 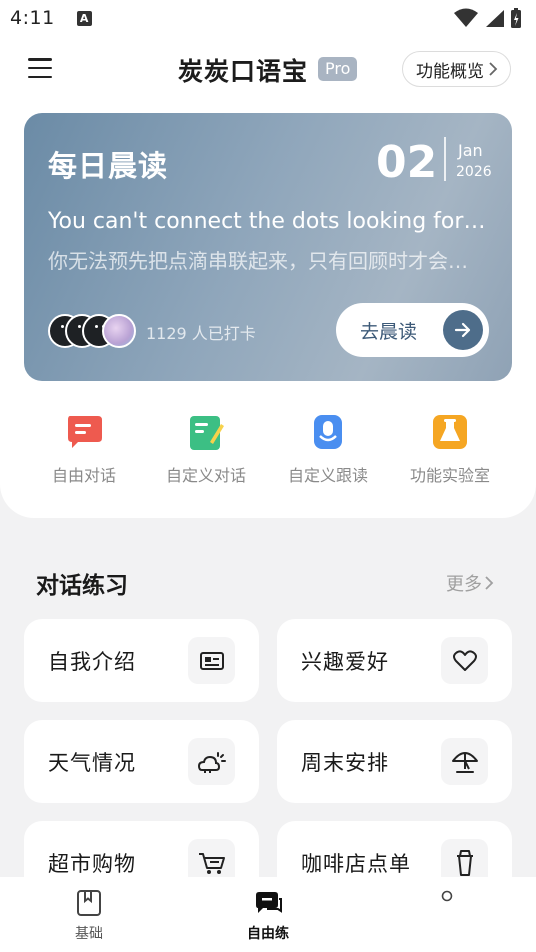 I want to click on edit-note-icon, so click(x=207, y=433).